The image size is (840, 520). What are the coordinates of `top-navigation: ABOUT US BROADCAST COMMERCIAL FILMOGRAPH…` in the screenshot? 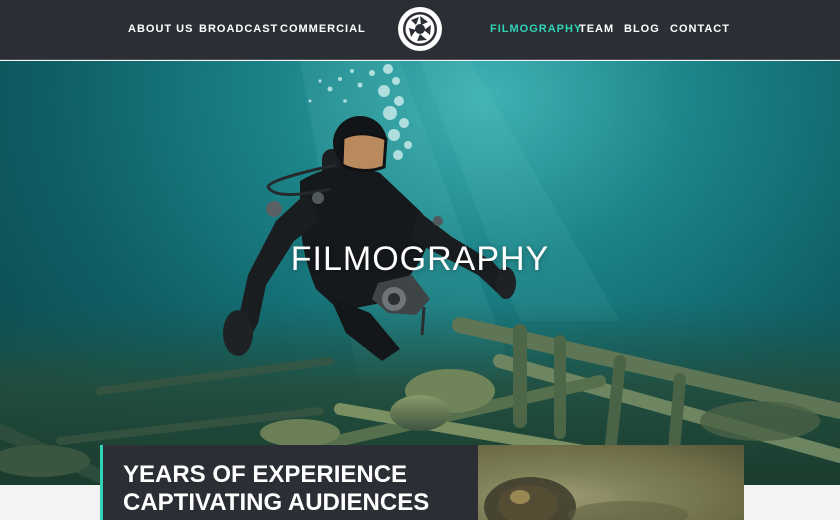 It's located at (420, 30).